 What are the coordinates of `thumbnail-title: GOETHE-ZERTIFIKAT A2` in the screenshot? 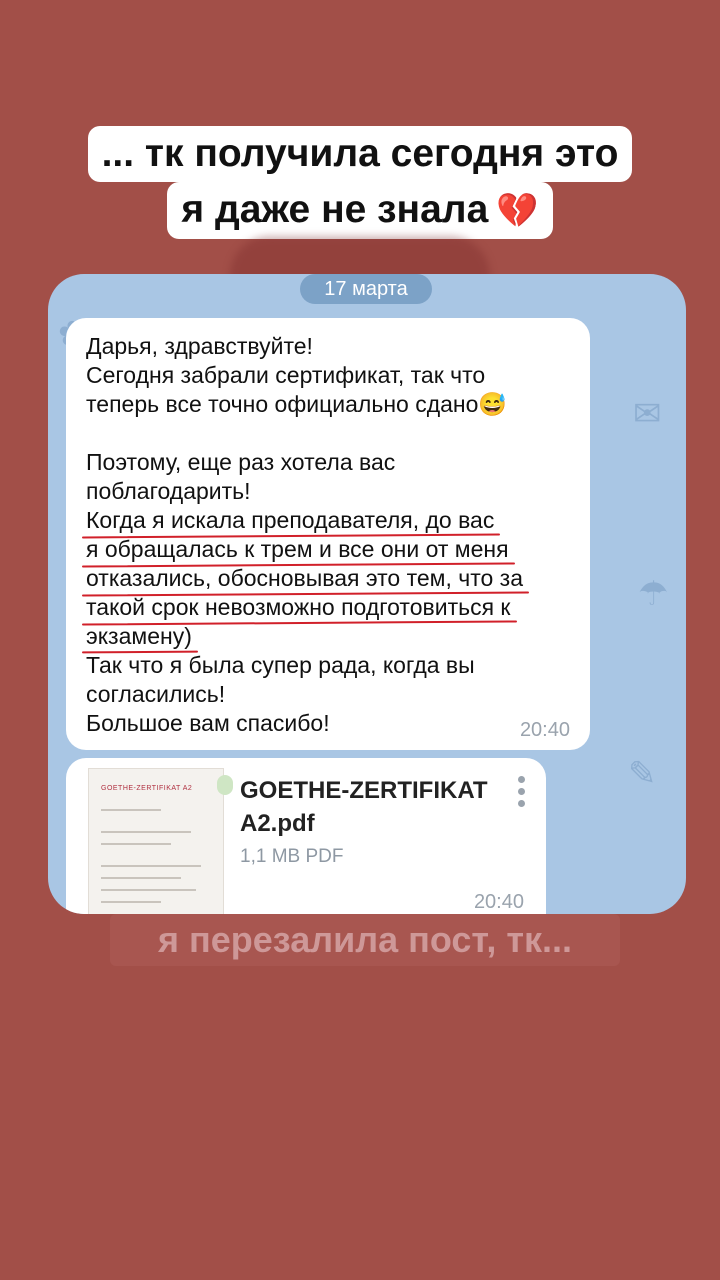 It's located at (147, 788).